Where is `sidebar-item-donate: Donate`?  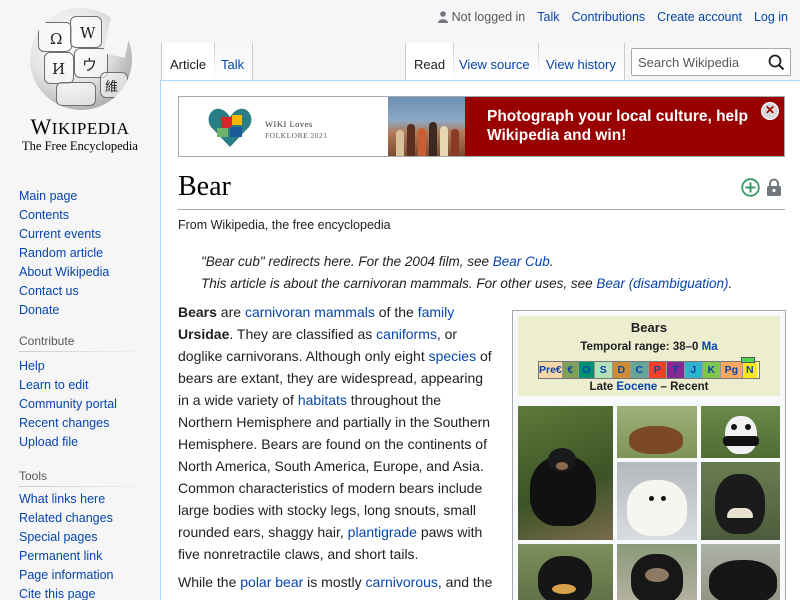
sidebar-item-donate: Donate is located at coordinates (64, 310).